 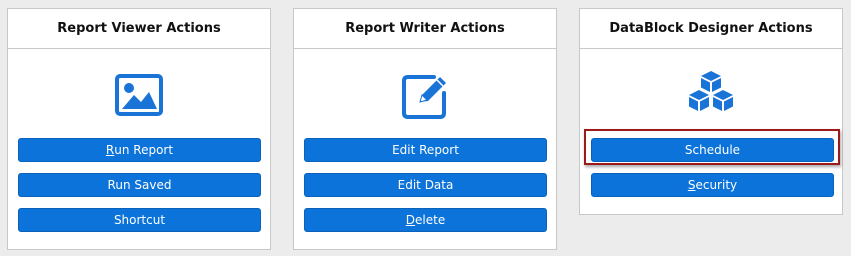 What do you see at coordinates (139, 150) in the screenshot?
I see `run-report-button: Run Report` at bounding box center [139, 150].